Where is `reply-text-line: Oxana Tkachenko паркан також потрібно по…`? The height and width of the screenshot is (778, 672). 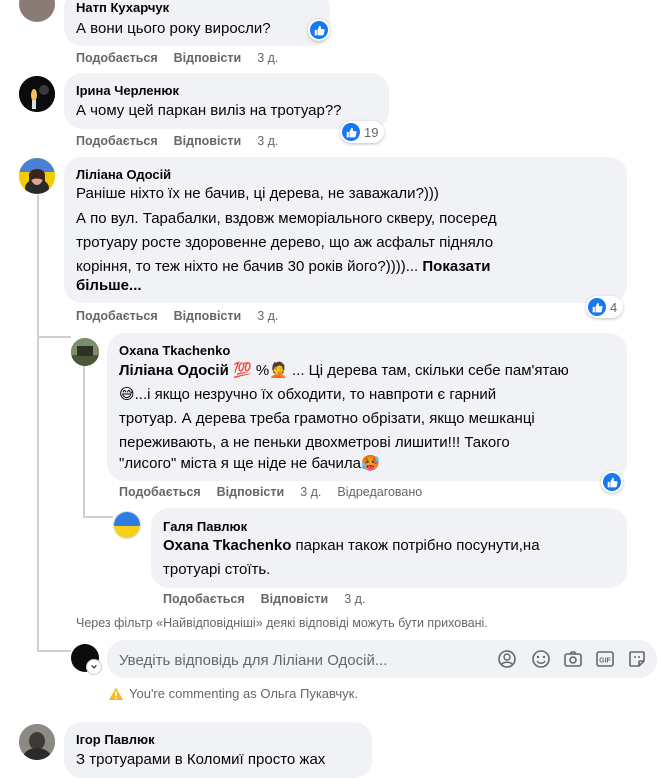 reply-text-line: Oxana Tkachenko паркан також потрібно по… is located at coordinates (351, 546).